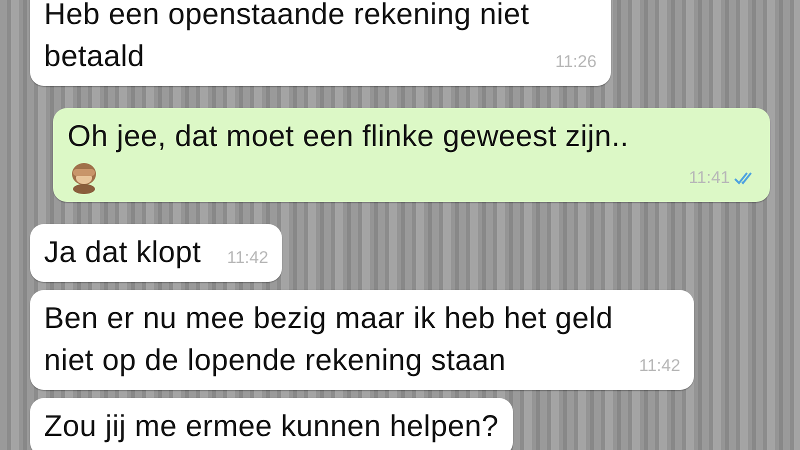 Image resolution: width=800 pixels, height=450 pixels. I want to click on message-text: Ben er nu mee bezig maar ik heb het geld niet op de lopende rekening staan, so click(329, 340).